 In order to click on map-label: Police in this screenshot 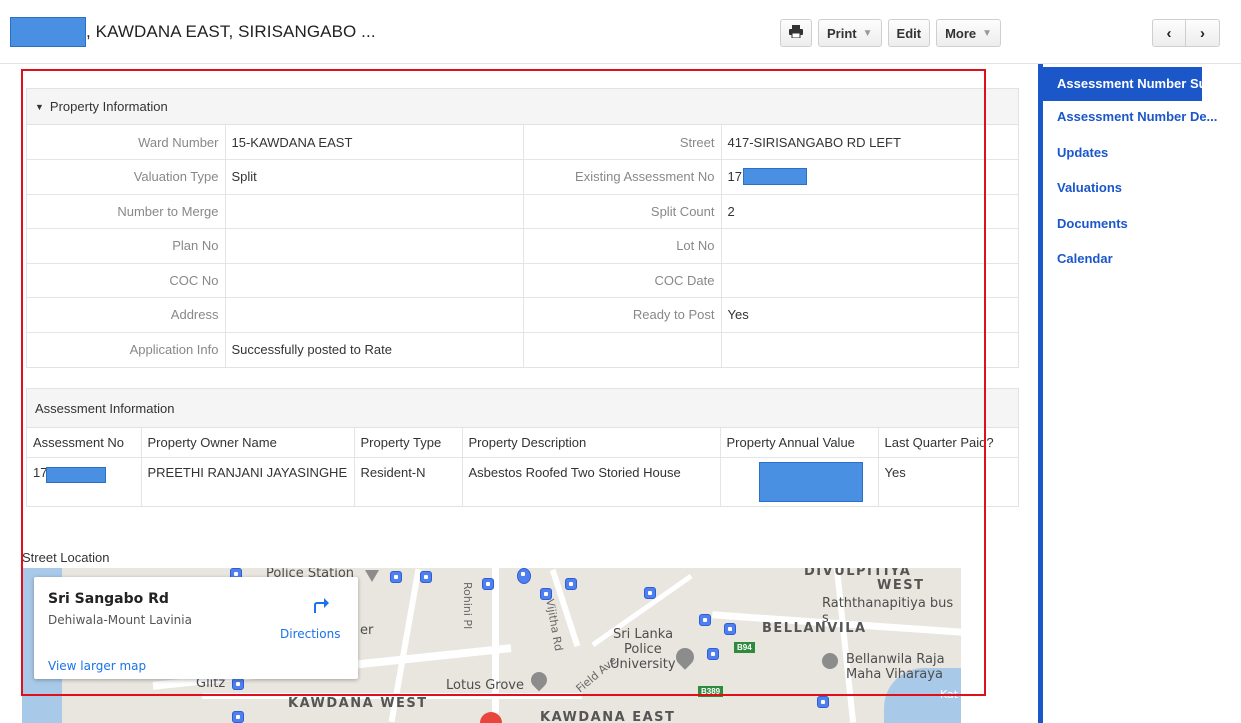, I will do `click(643, 649)`.